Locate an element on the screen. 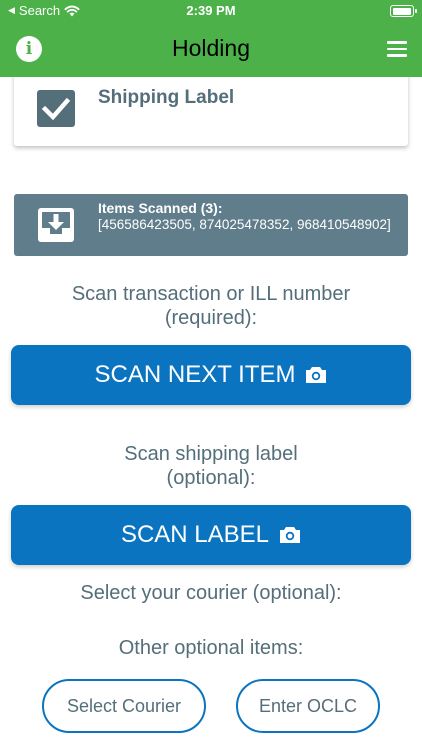 The width and height of the screenshot is (422, 750). scan-shipping-prompt: Scan shipping label (optional): is located at coordinates (211, 466).